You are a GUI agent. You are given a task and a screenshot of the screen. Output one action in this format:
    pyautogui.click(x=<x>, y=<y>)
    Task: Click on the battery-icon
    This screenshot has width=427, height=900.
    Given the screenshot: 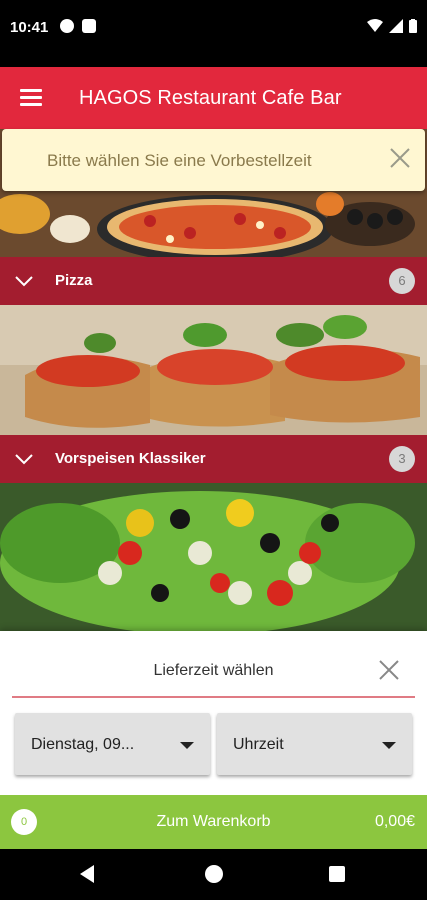 What is the action you would take?
    pyautogui.click(x=413, y=26)
    